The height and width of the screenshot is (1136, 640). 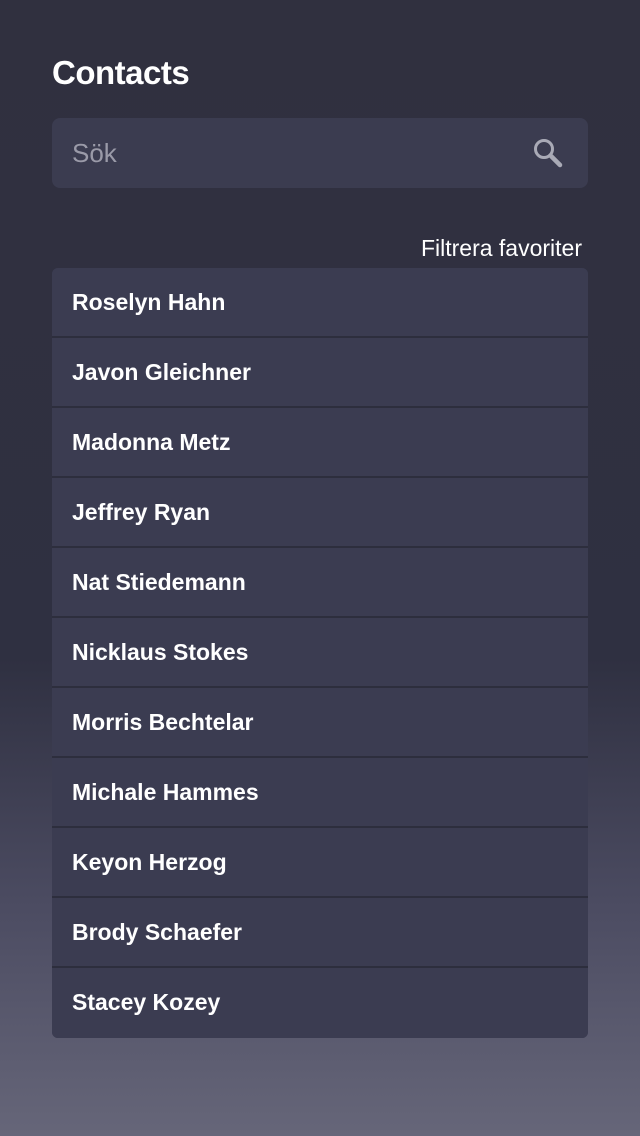 I want to click on page-title: Contacts, so click(x=121, y=72).